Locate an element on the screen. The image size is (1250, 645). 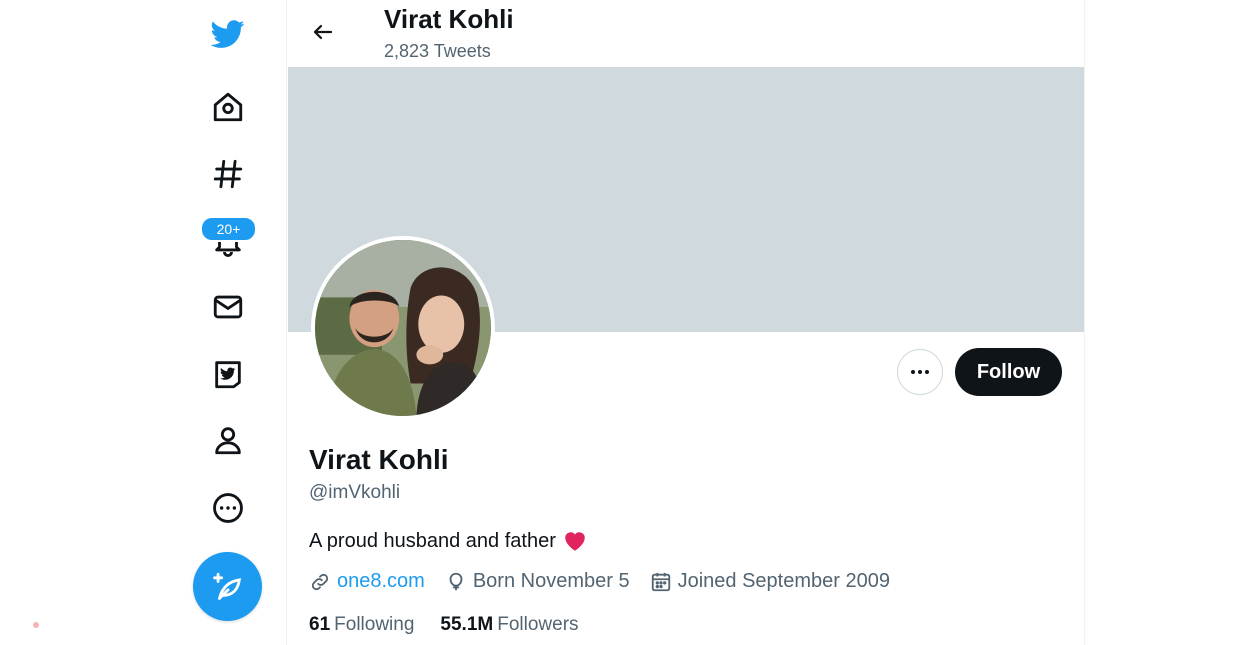
website-item: one8.com is located at coordinates (367, 581).